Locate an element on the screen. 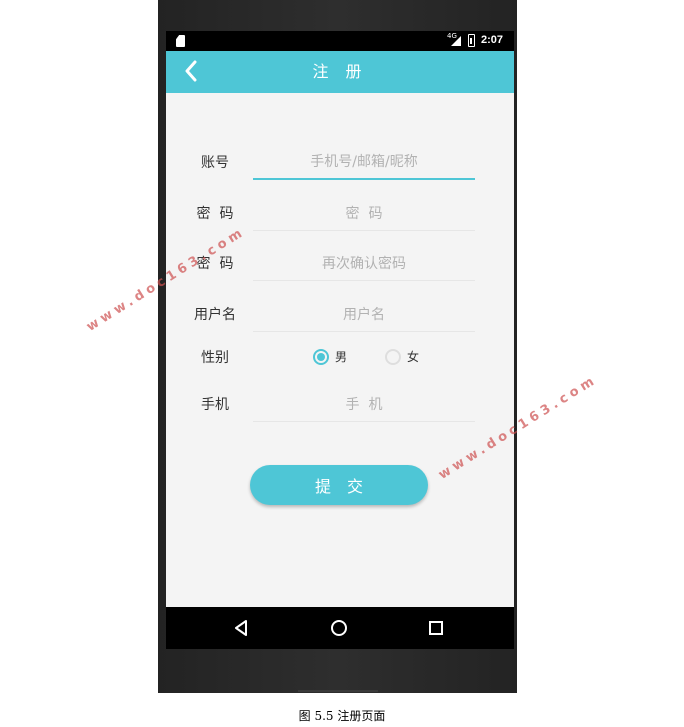 Image resolution: width=684 pixels, height=727 pixels. app-bar: 注 册 is located at coordinates (340, 72).